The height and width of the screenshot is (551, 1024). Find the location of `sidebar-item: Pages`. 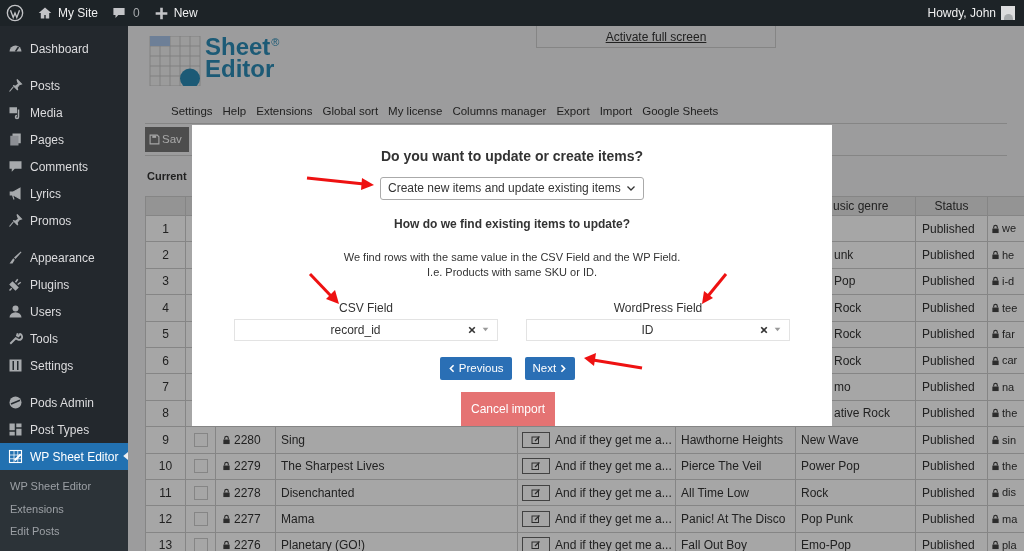

sidebar-item: Pages is located at coordinates (64, 139).